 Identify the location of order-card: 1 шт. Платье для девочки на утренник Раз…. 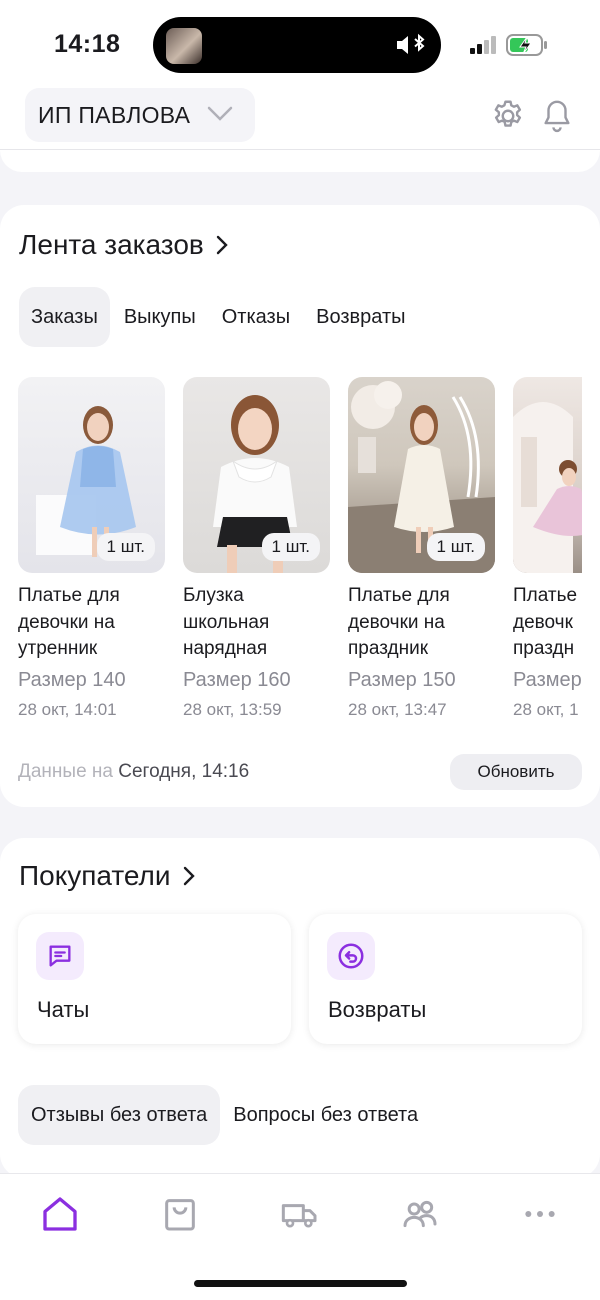
(91, 548).